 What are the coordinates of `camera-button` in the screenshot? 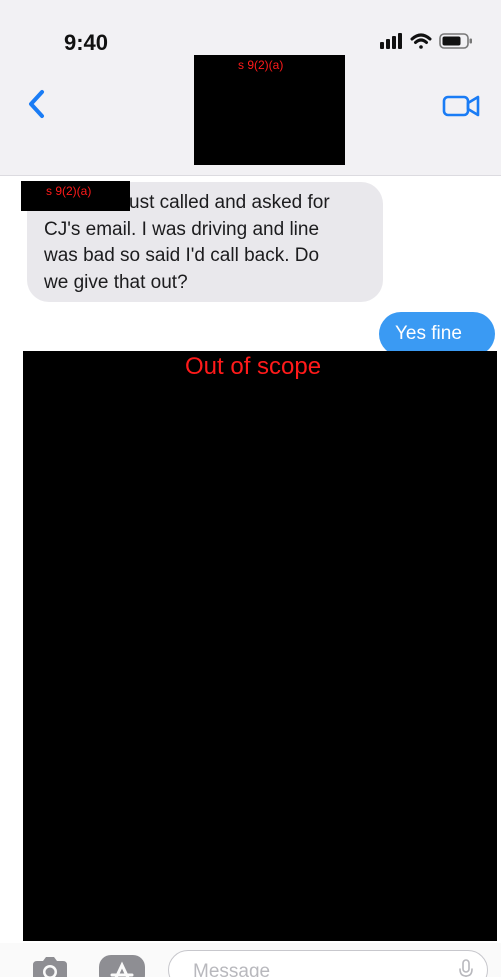 It's located at (50, 966).